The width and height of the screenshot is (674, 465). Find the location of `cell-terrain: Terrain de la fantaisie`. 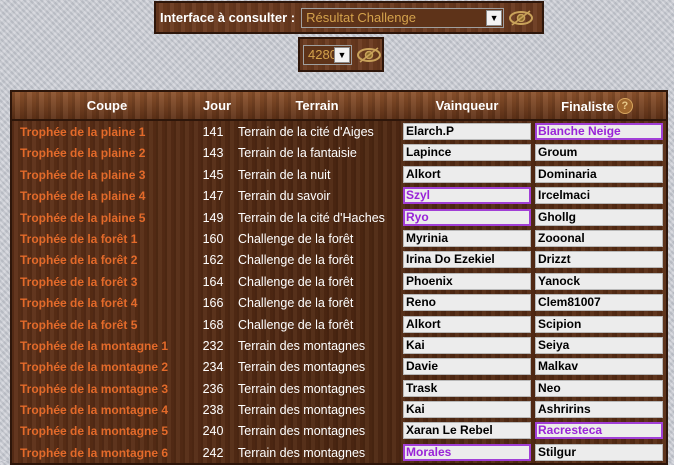

cell-terrain: Terrain de la fantaisie is located at coordinates (297, 153).